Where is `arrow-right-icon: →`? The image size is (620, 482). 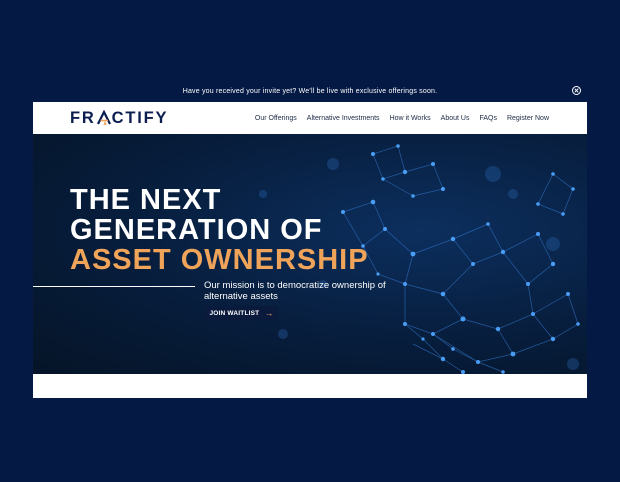 arrow-right-icon: → is located at coordinates (269, 313).